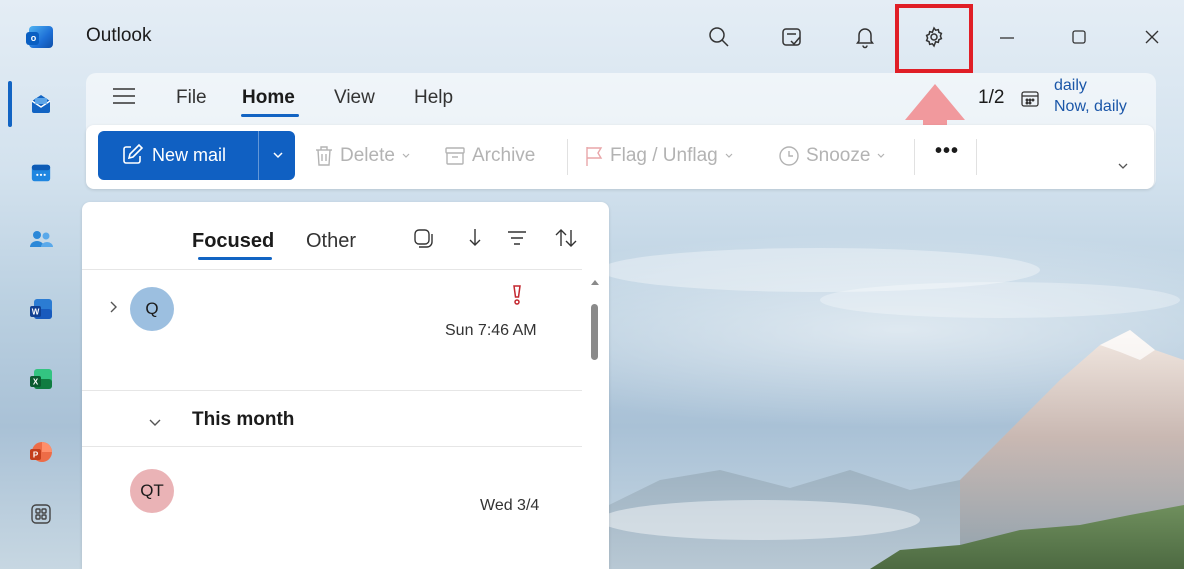  I want to click on mail-time: Sun 7:46 AM, so click(491, 330).